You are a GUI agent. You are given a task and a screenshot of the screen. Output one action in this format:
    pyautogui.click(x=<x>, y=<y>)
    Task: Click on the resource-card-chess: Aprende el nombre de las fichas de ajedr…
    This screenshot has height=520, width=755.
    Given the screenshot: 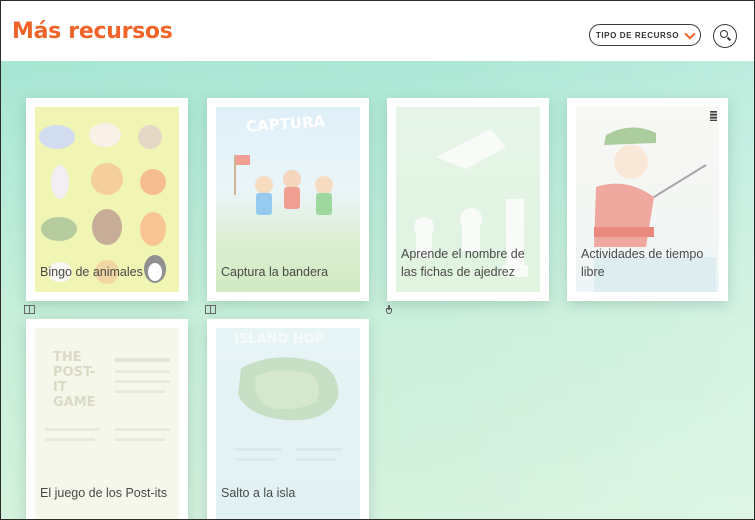 What is the action you would take?
    pyautogui.click(x=467, y=206)
    